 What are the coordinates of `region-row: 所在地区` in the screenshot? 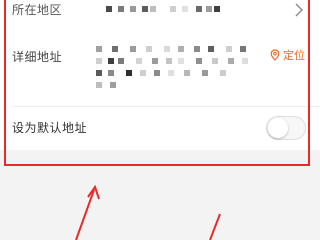 It's located at (160, 11).